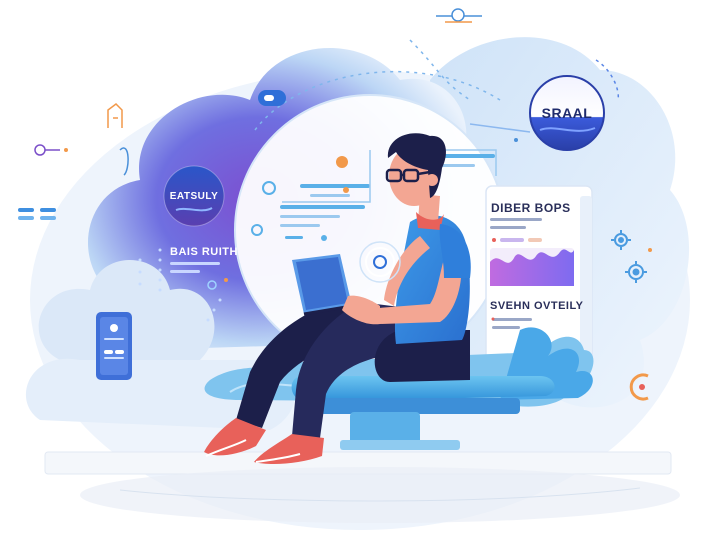 This screenshot has width=710, height=536. What do you see at coordinates (194, 196) in the screenshot?
I see `left-badge-label: EATSULY` at bounding box center [194, 196].